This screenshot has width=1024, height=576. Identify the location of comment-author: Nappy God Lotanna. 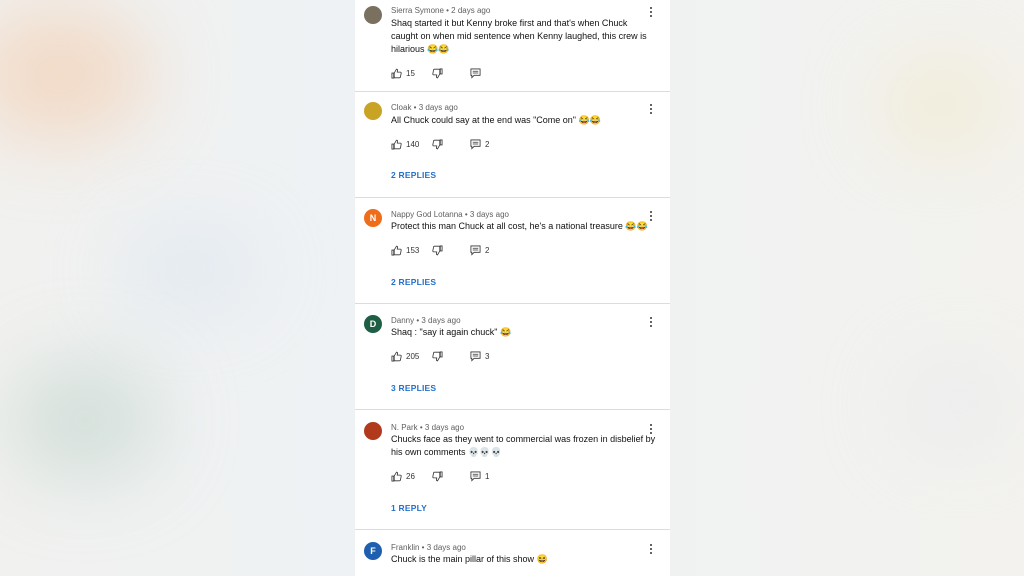
(427, 214).